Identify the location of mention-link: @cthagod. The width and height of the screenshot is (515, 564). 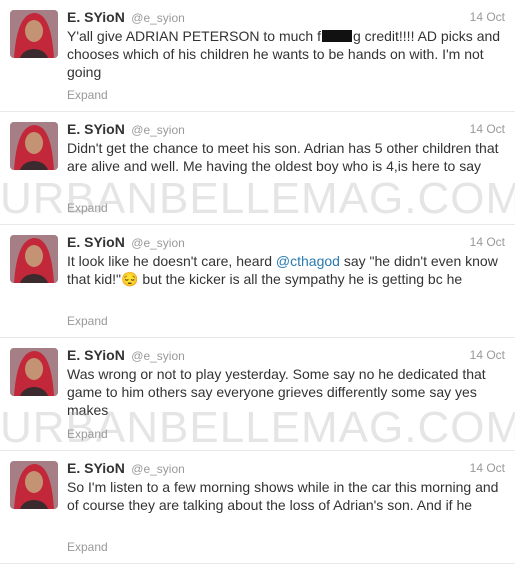
(308, 261).